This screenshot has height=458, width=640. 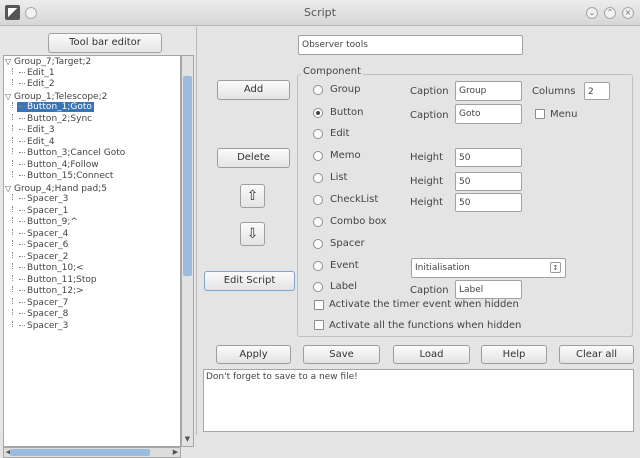 I want to click on functions-hidden-checkbox, so click(x=319, y=325).